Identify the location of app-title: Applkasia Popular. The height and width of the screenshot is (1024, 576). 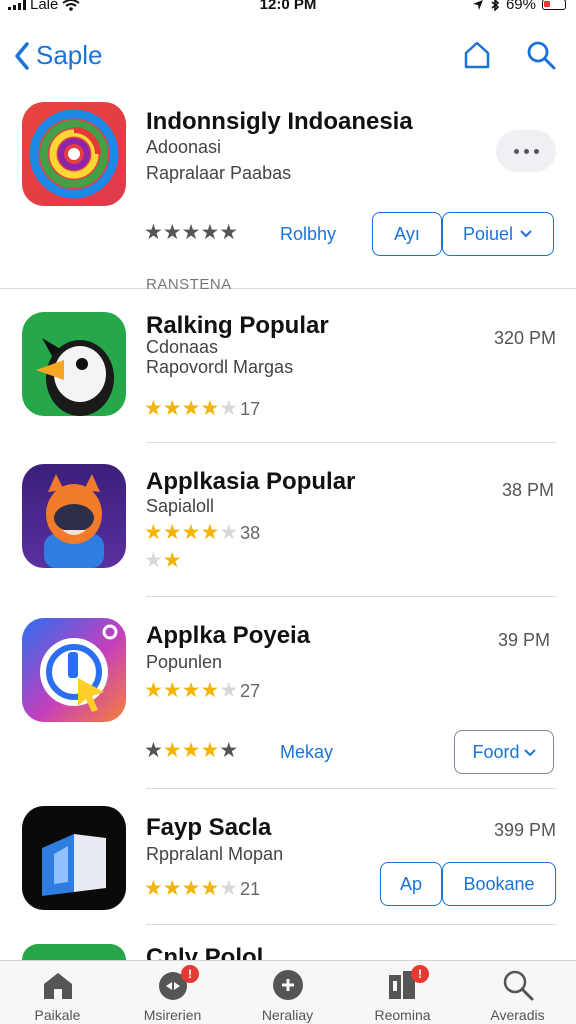
(251, 481).